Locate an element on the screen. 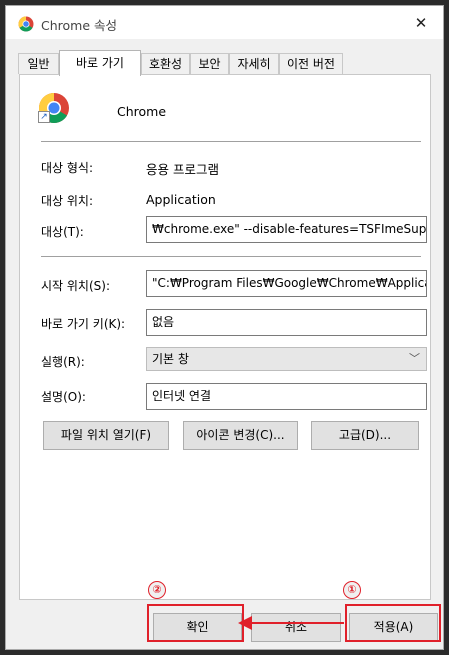 This screenshot has width=449, height=655. shortcut-arrow-icon: ↗ is located at coordinates (44, 117).